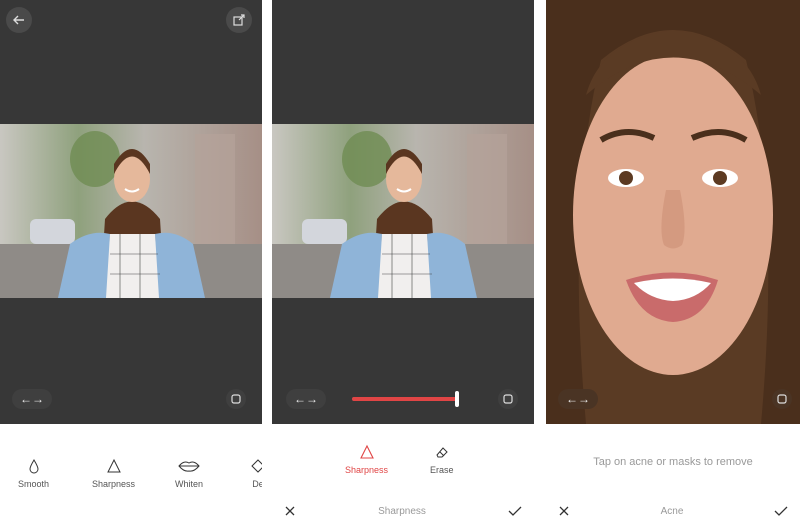  I want to click on tool-label: De, so click(257, 484).